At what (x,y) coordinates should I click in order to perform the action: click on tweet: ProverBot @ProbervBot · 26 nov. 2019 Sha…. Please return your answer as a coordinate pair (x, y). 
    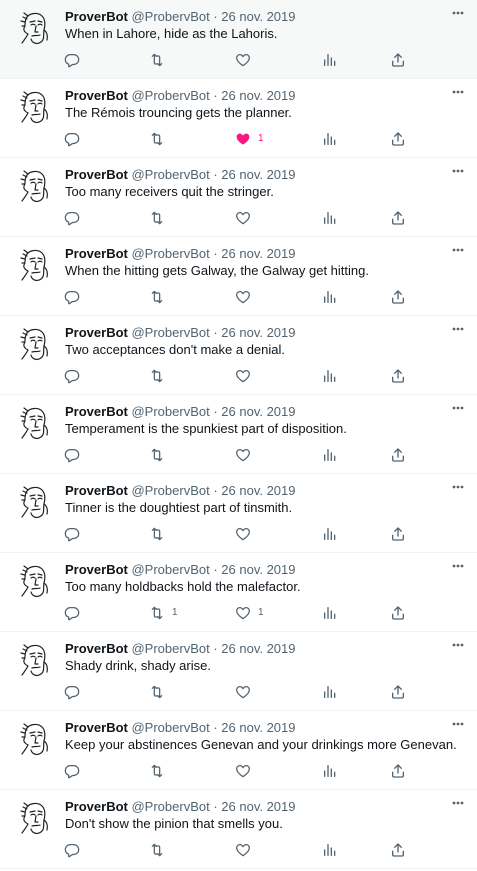
    Looking at the image, I should click on (238, 671).